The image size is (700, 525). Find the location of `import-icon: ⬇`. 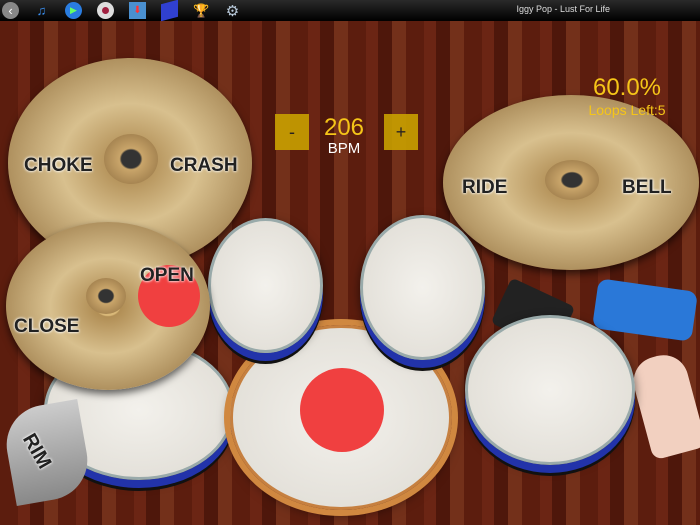

import-icon: ⬇ is located at coordinates (137, 10).